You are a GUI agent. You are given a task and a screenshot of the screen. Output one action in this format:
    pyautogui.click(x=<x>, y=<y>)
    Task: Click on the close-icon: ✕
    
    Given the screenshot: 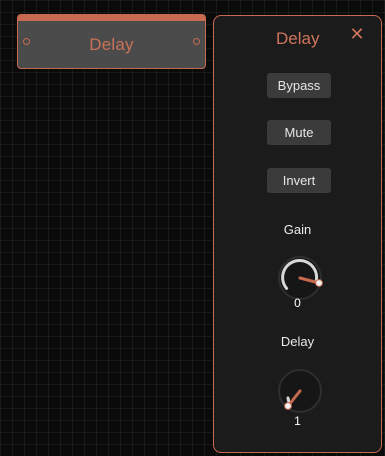 What is the action you would take?
    pyautogui.click(x=357, y=34)
    